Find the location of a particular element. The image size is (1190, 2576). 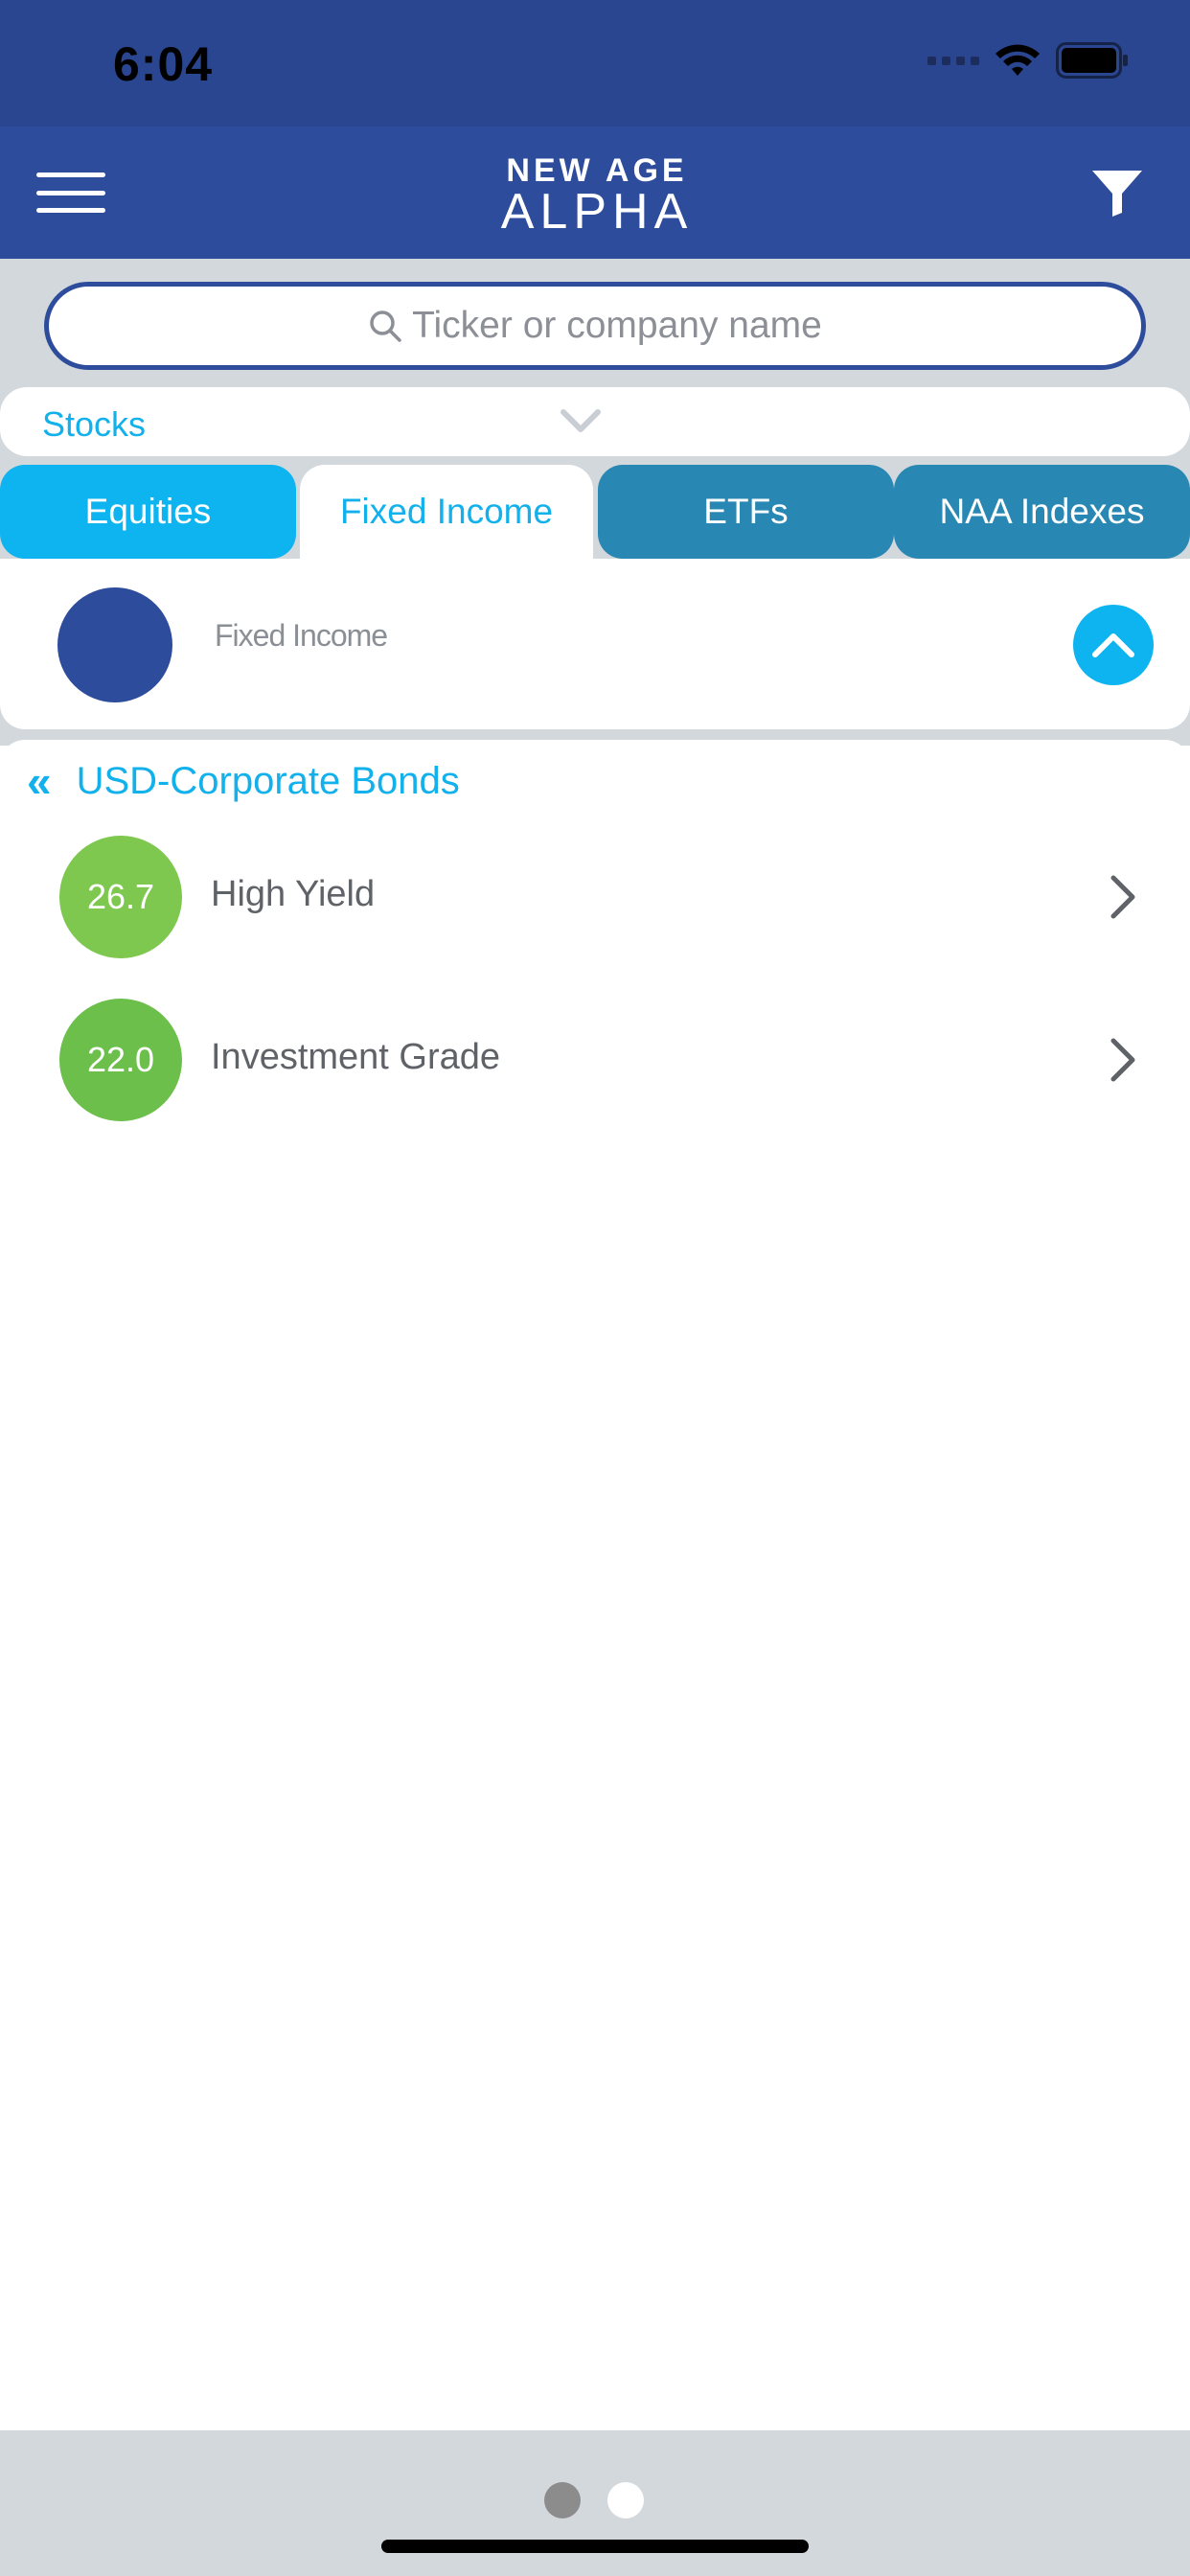

double-chevron-left-icon: « is located at coordinates (40, 781).